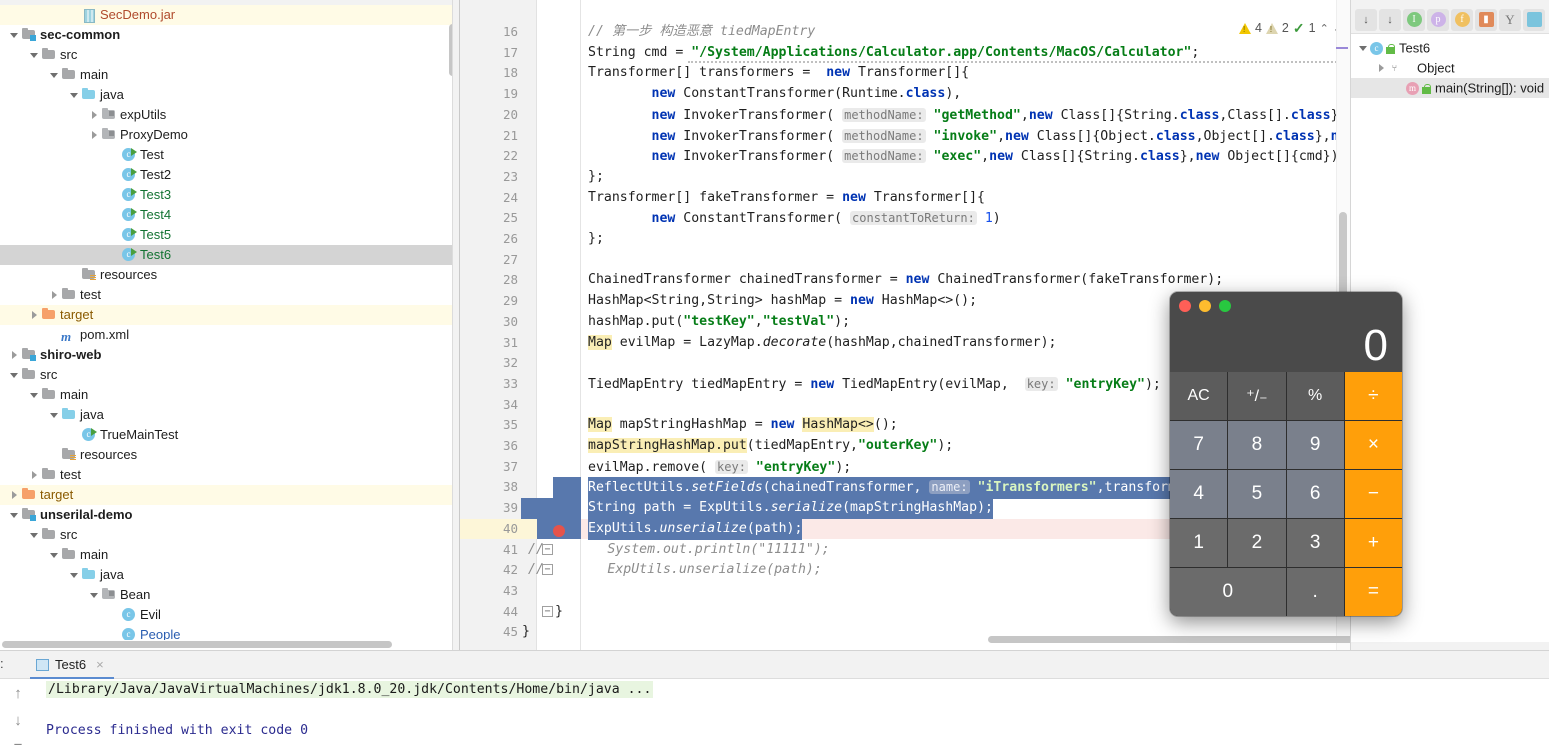 This screenshot has width=1549, height=746. I want to click on tree-item-test3: Test3, so click(226, 195).